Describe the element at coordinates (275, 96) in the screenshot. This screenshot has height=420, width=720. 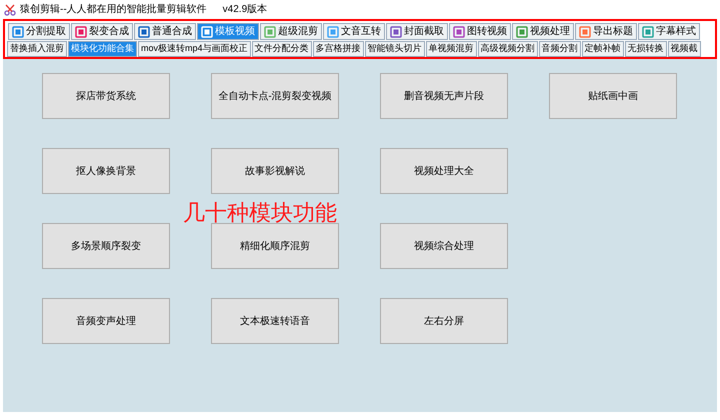
I see `module-button: 全自动卡点-混剪裂变视频` at that location.